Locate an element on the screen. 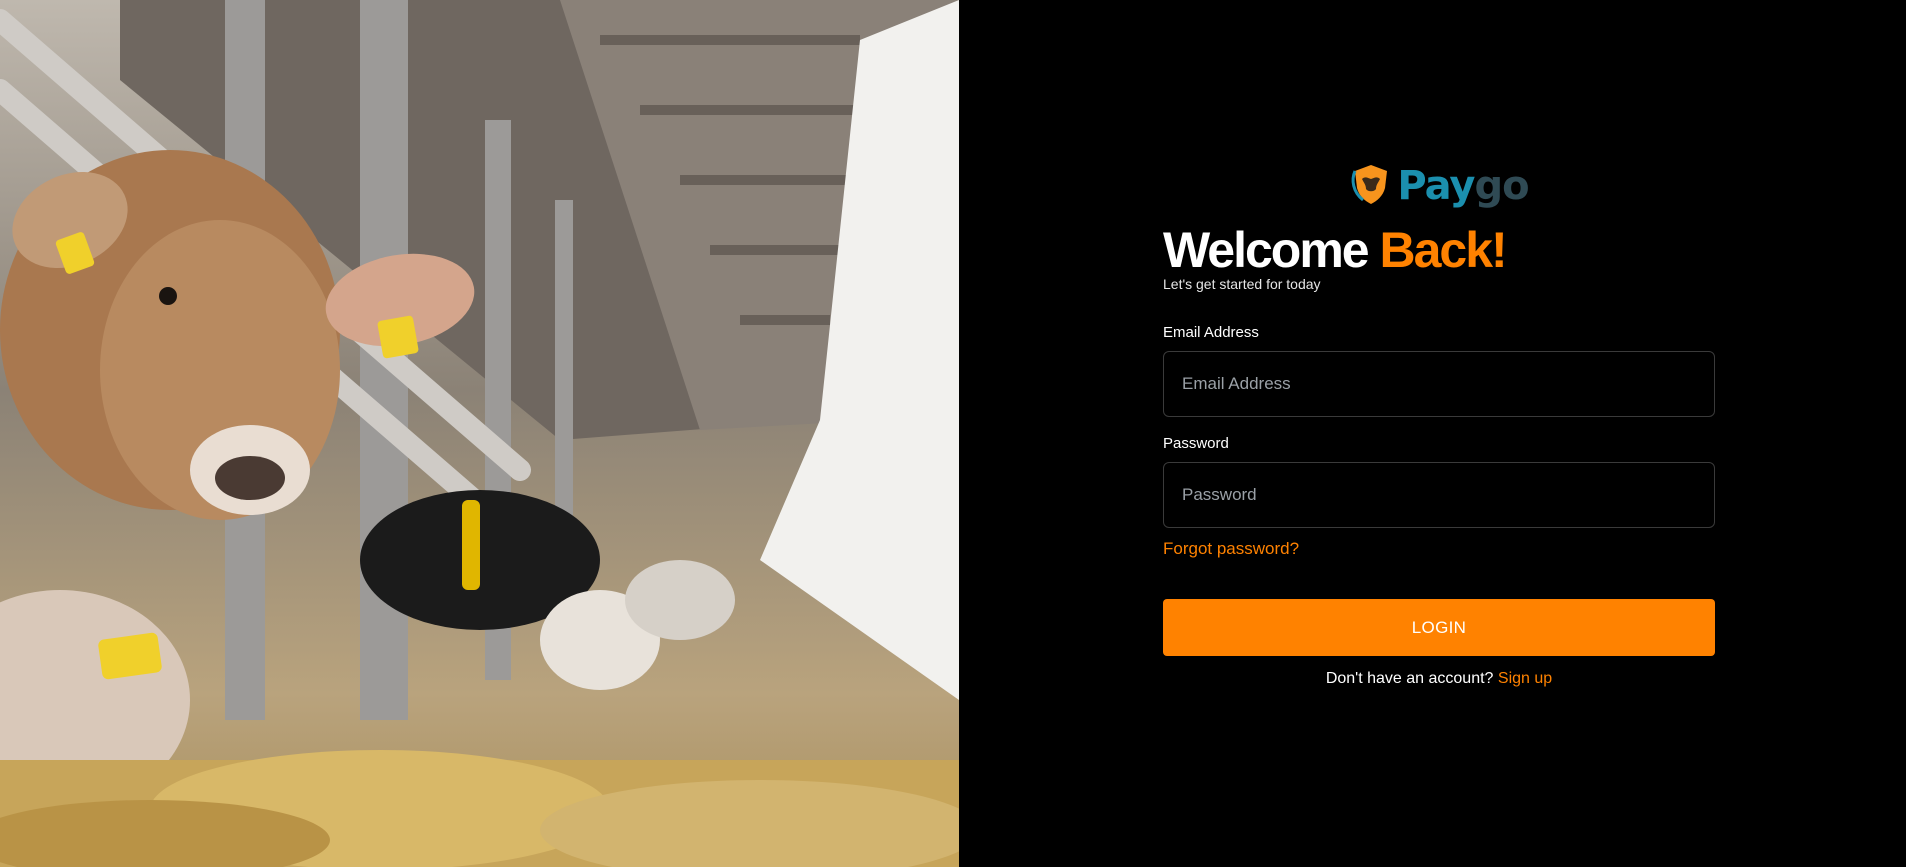  page-title: Welcome Back! is located at coordinates (1439, 250).